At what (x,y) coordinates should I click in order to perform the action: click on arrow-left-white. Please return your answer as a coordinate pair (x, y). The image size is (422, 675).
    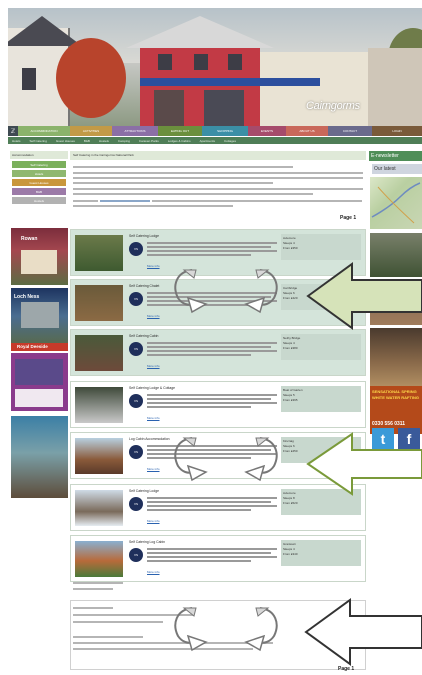
    Looking at the image, I should click on (363, 632).